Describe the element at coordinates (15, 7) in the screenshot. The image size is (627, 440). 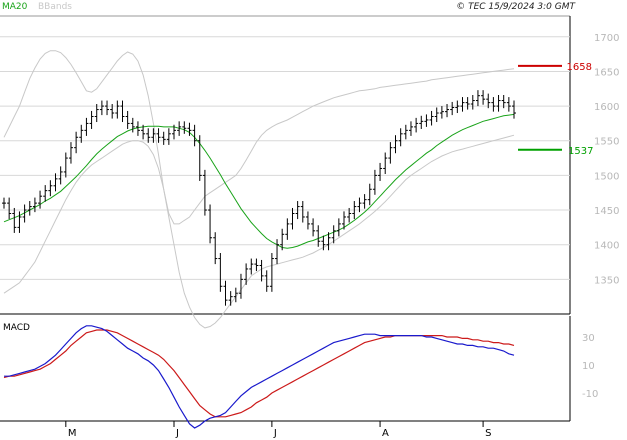
I see `legend-ma20: MA20` at that location.